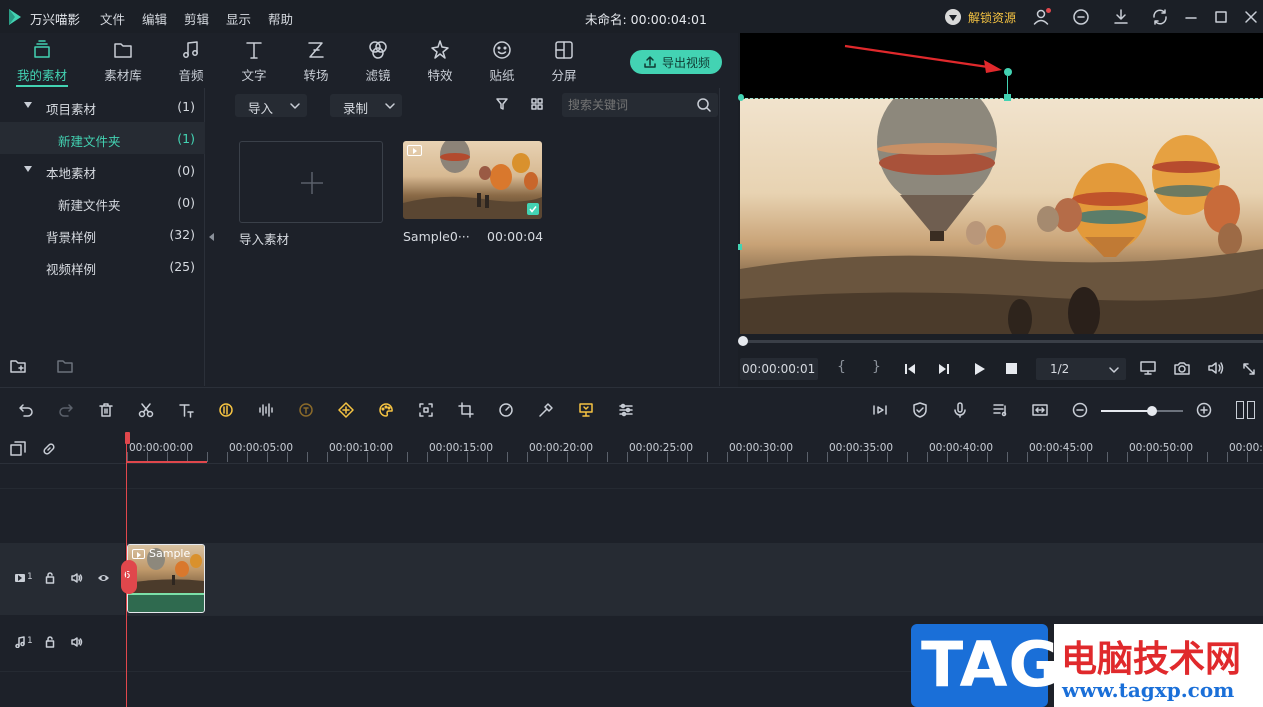  Describe the element at coordinates (960, 410) in the screenshot. I see `voiceover-mic-icon` at that location.